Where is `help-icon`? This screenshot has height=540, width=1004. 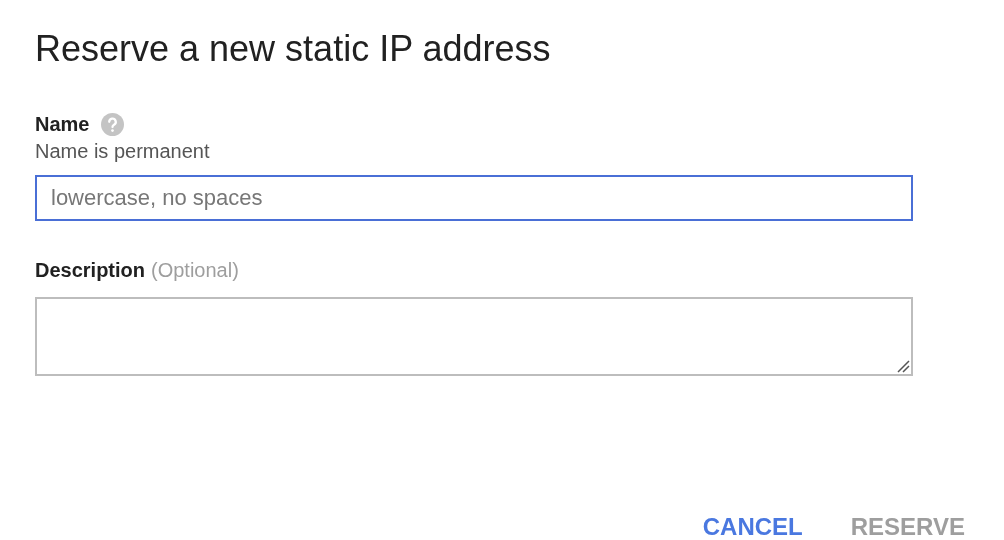 help-icon is located at coordinates (113, 124).